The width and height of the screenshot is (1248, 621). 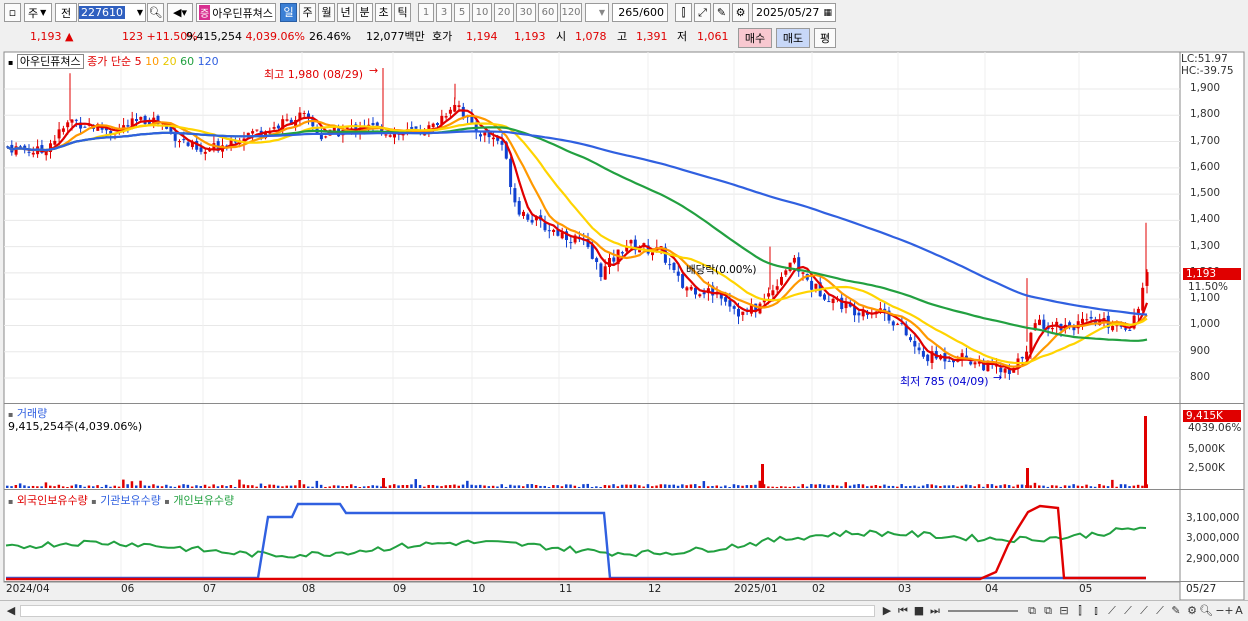 I want to click on count-total: /600, so click(x=651, y=12).